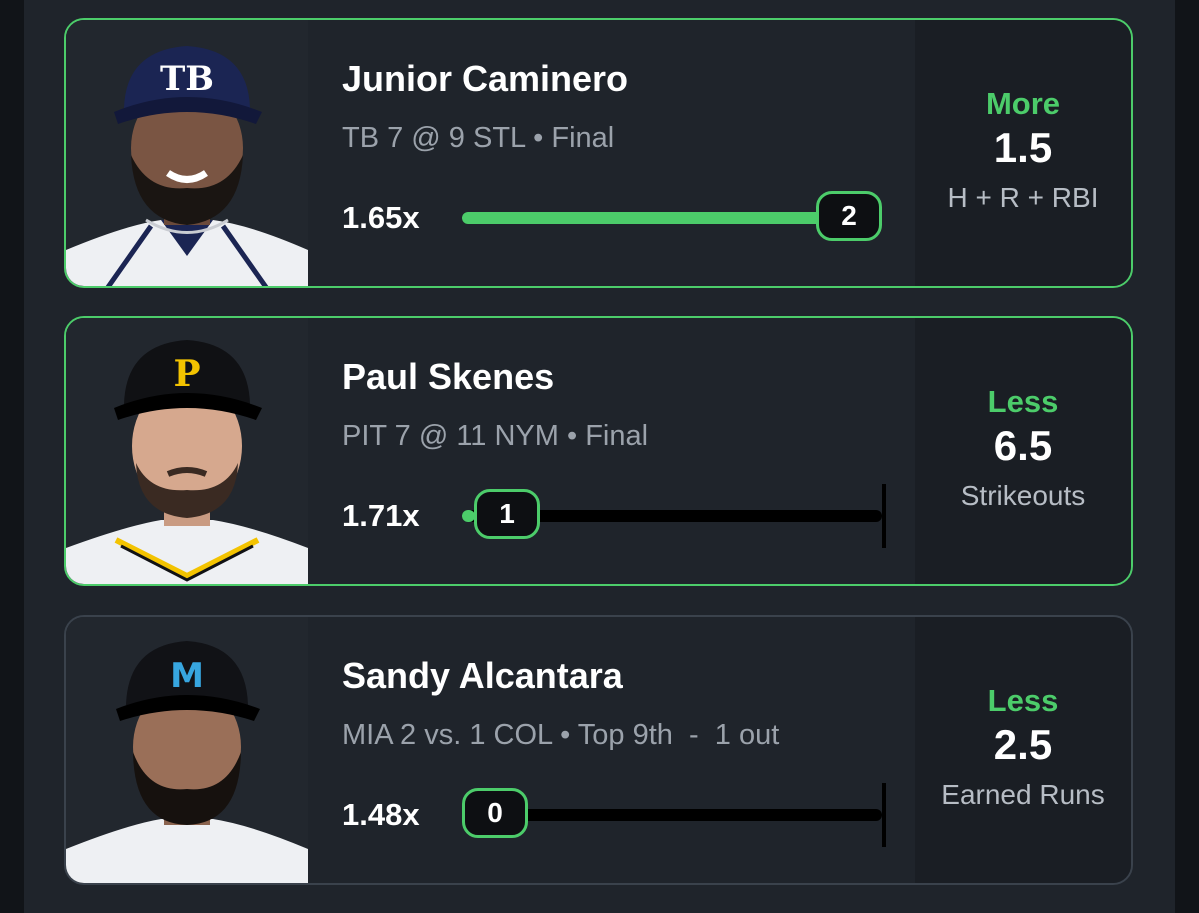  I want to click on current-stat-bubble: 2, so click(849, 216).